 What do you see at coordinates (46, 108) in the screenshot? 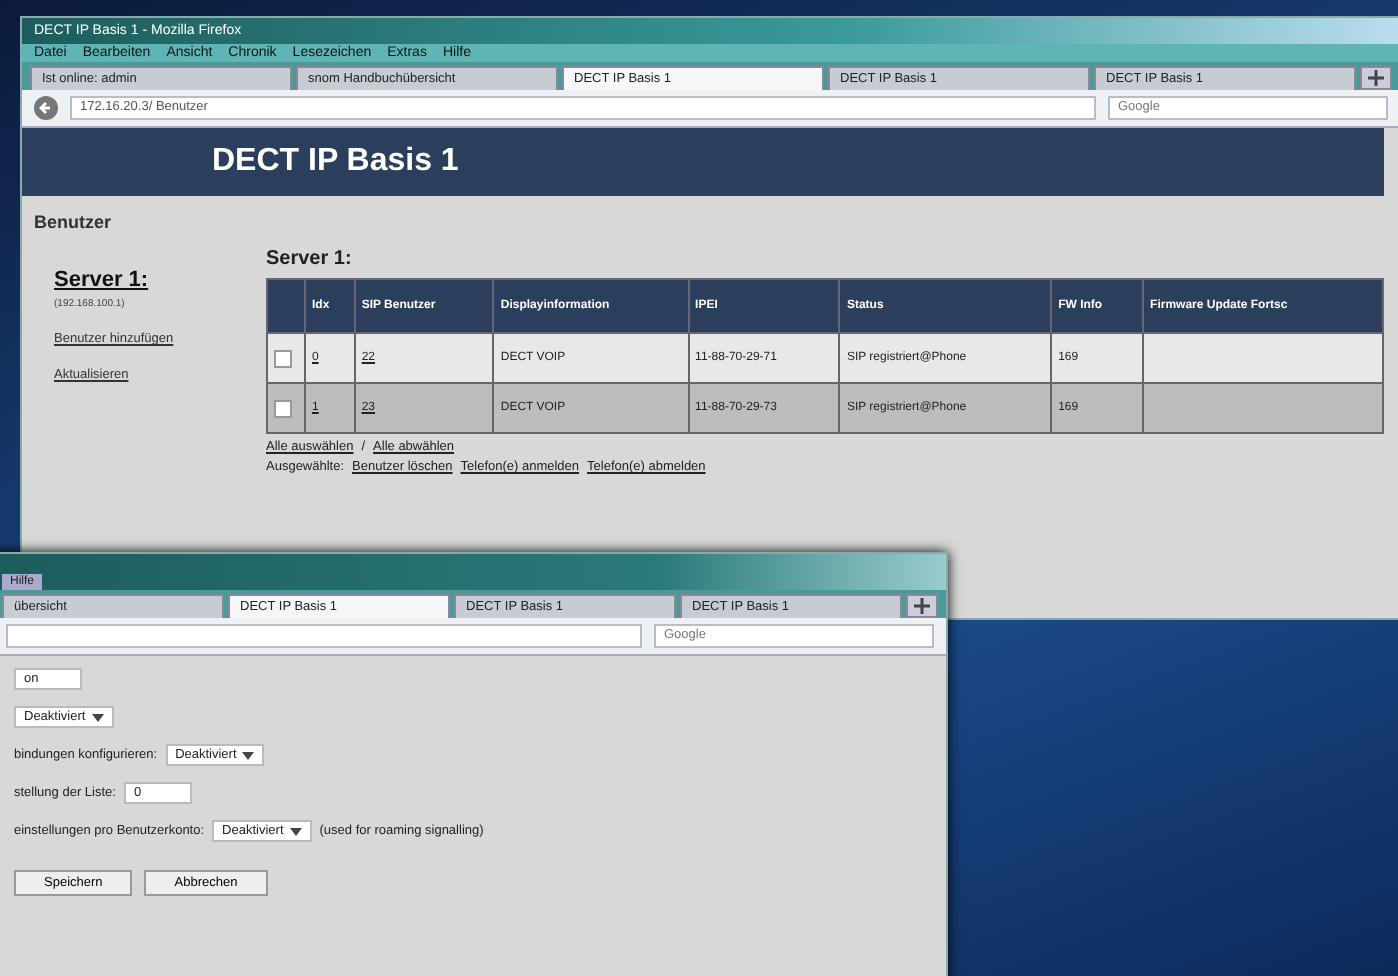
I see `back-icon` at bounding box center [46, 108].